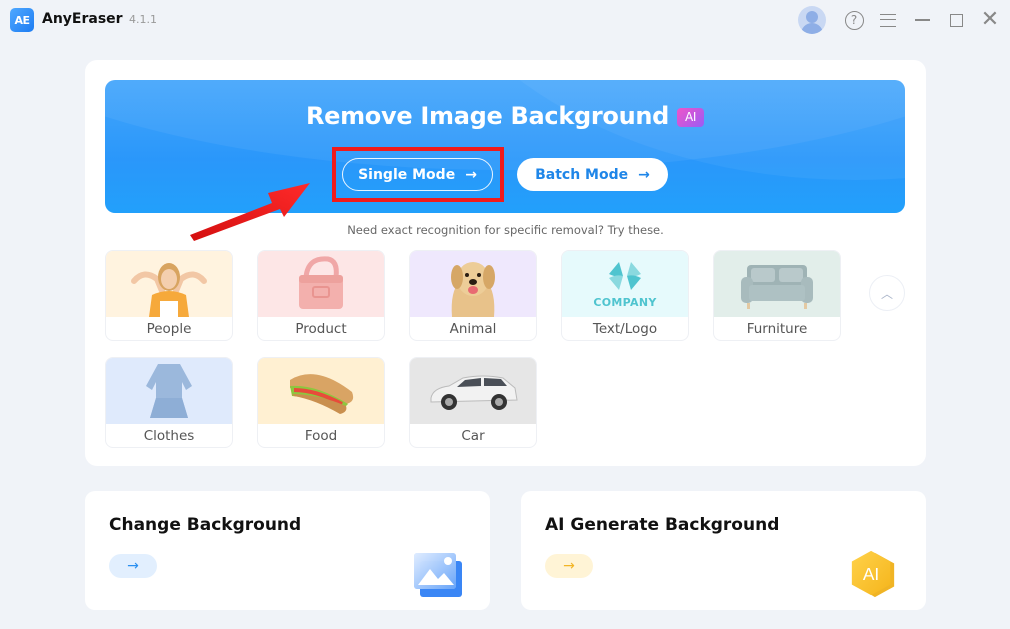  What do you see at coordinates (169, 436) in the screenshot?
I see `category-label: Clothes` at bounding box center [169, 436].